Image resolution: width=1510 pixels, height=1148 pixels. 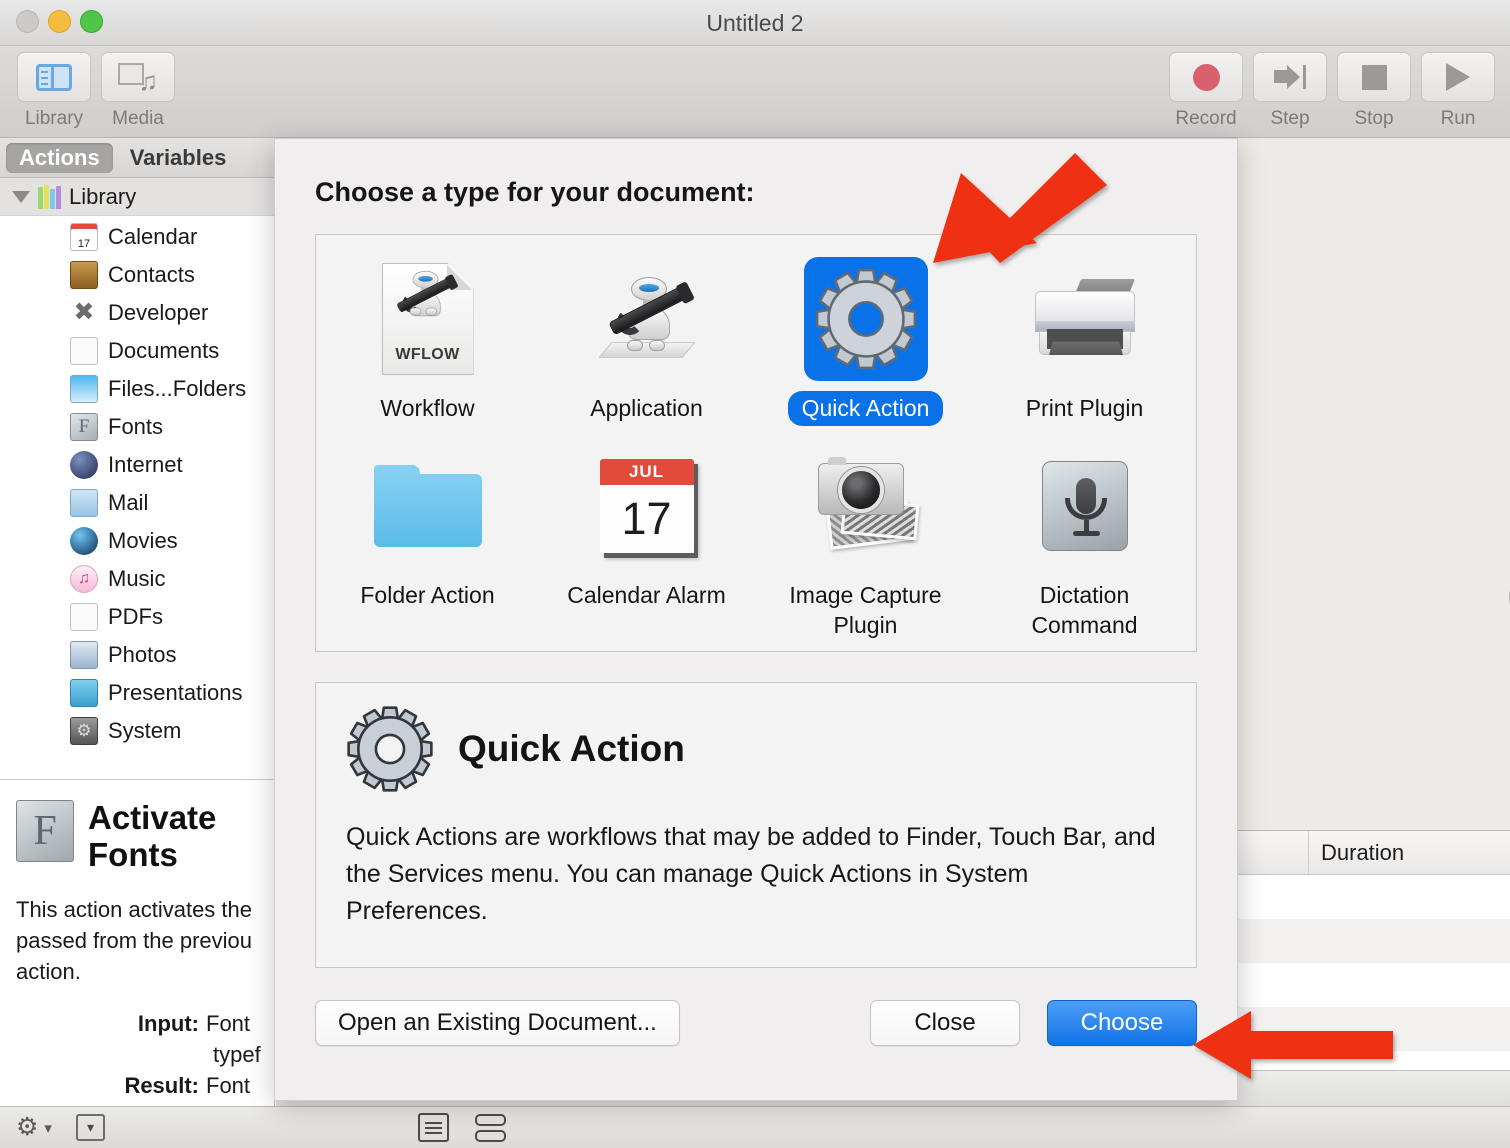 I want to click on hide-pane-button: ▾, so click(x=90, y=1127).